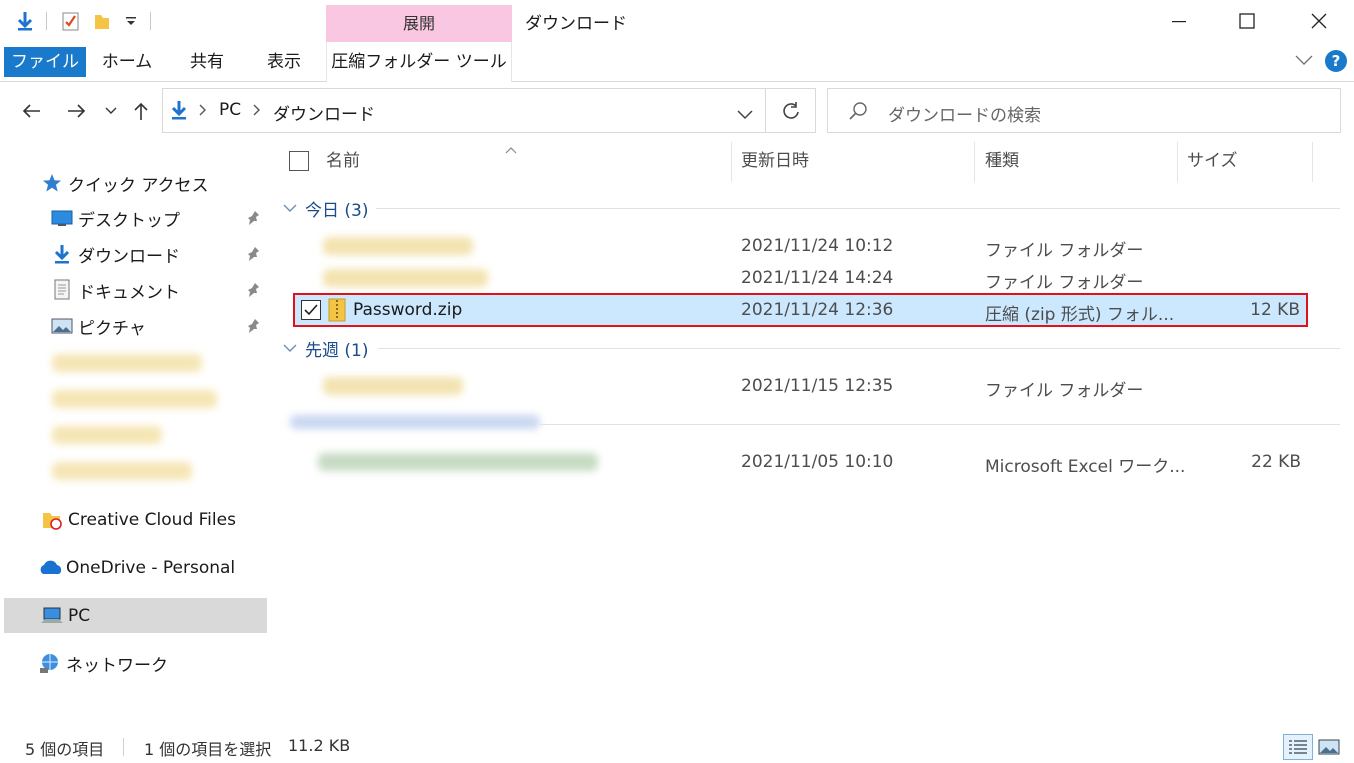  I want to click on nav-label: ダウンロード, so click(129, 256).